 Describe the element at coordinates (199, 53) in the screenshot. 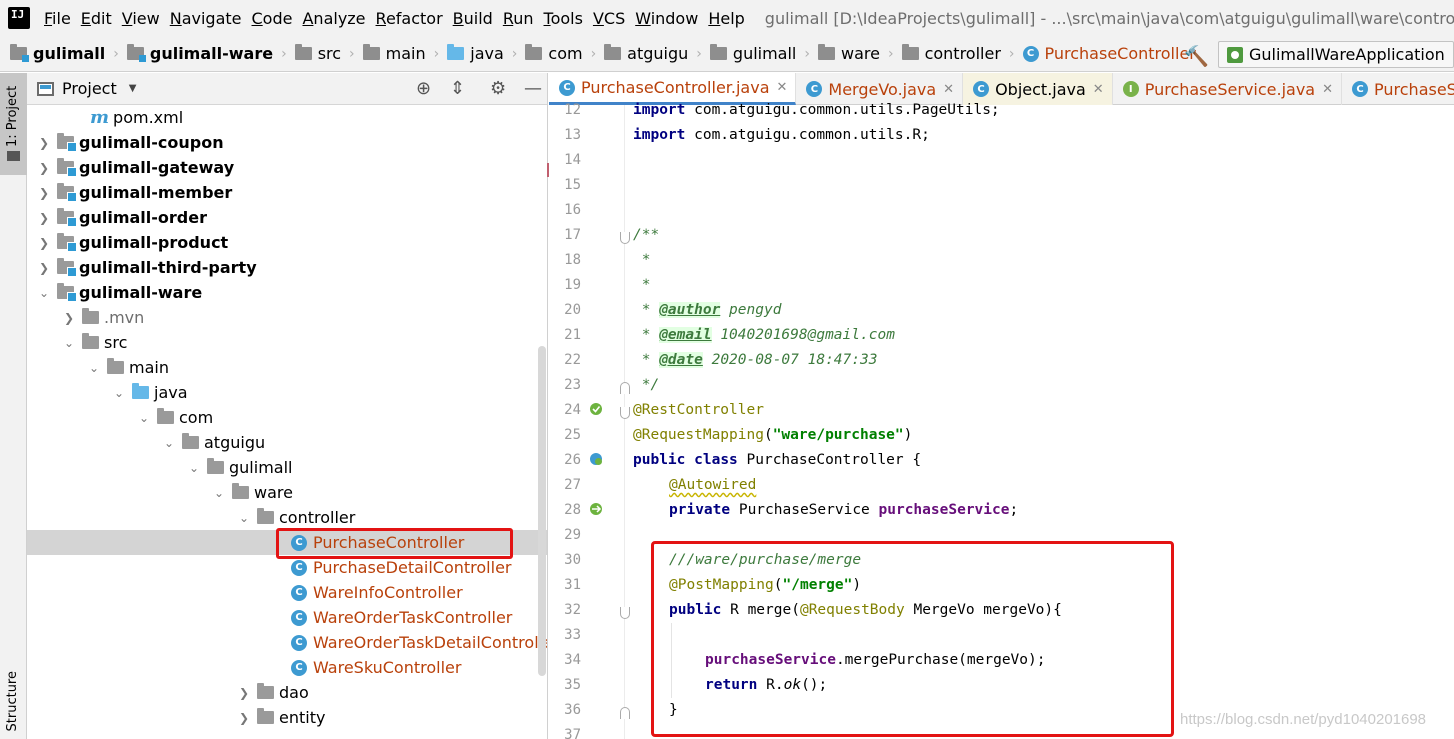

I see `breadcrumb-gulimall-ware: gulimall-ware` at that location.